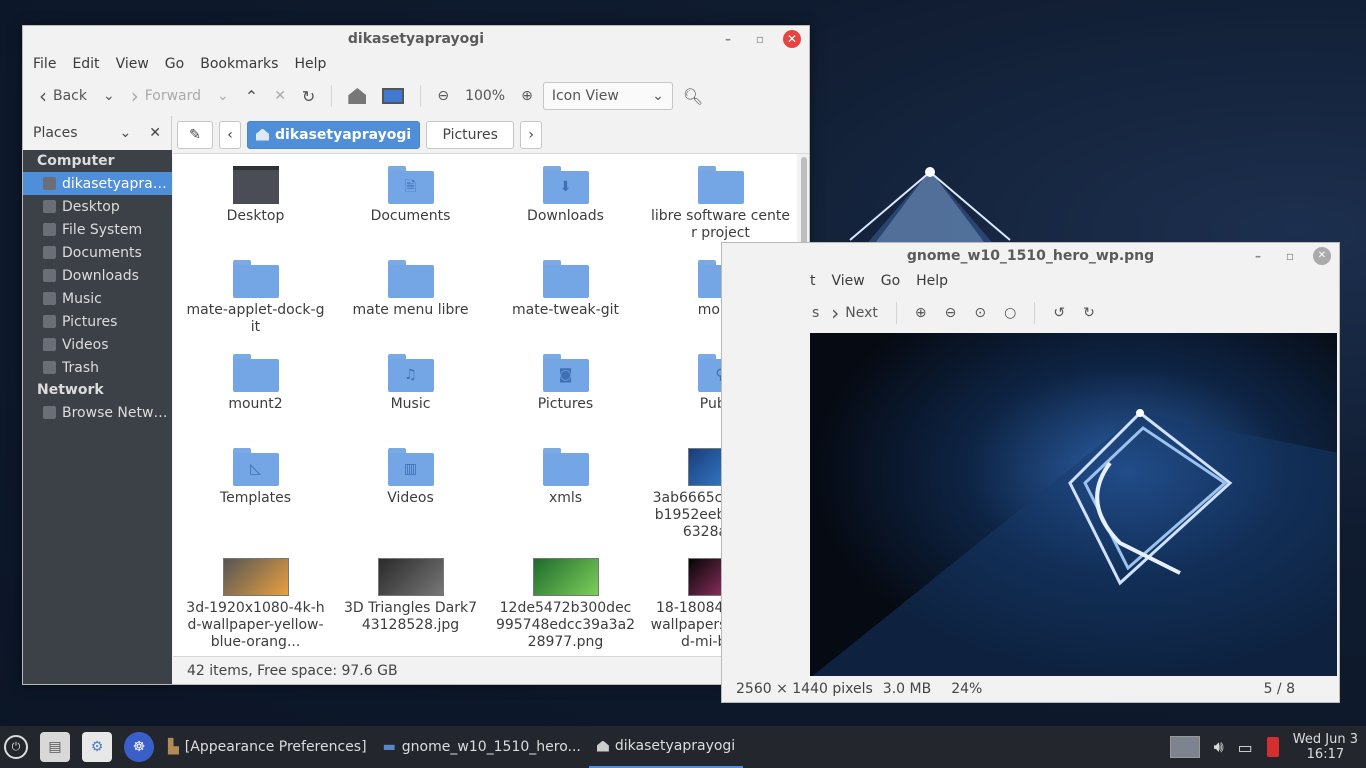 Image resolution: width=1366 pixels, height=768 pixels. What do you see at coordinates (230, 134) in the screenshot?
I see `path-scroll-left: ‹` at bounding box center [230, 134].